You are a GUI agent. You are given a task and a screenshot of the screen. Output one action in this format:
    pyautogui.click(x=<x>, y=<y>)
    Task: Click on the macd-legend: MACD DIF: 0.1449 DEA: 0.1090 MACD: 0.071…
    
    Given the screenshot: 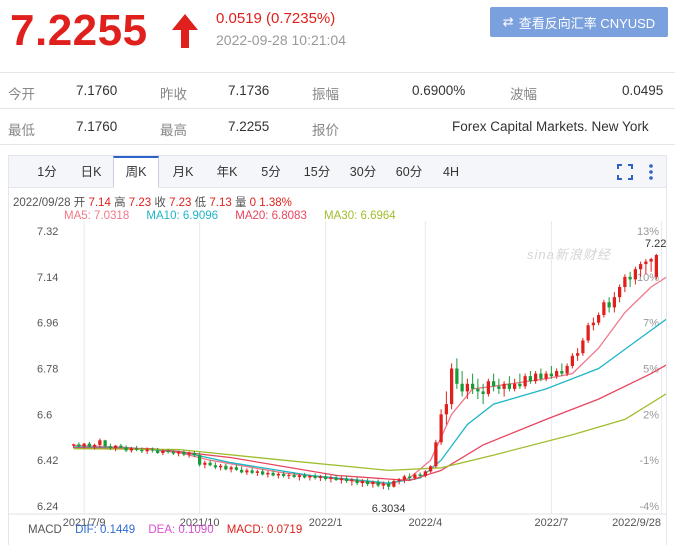 What is the action you would take?
    pyautogui.click(x=170, y=530)
    